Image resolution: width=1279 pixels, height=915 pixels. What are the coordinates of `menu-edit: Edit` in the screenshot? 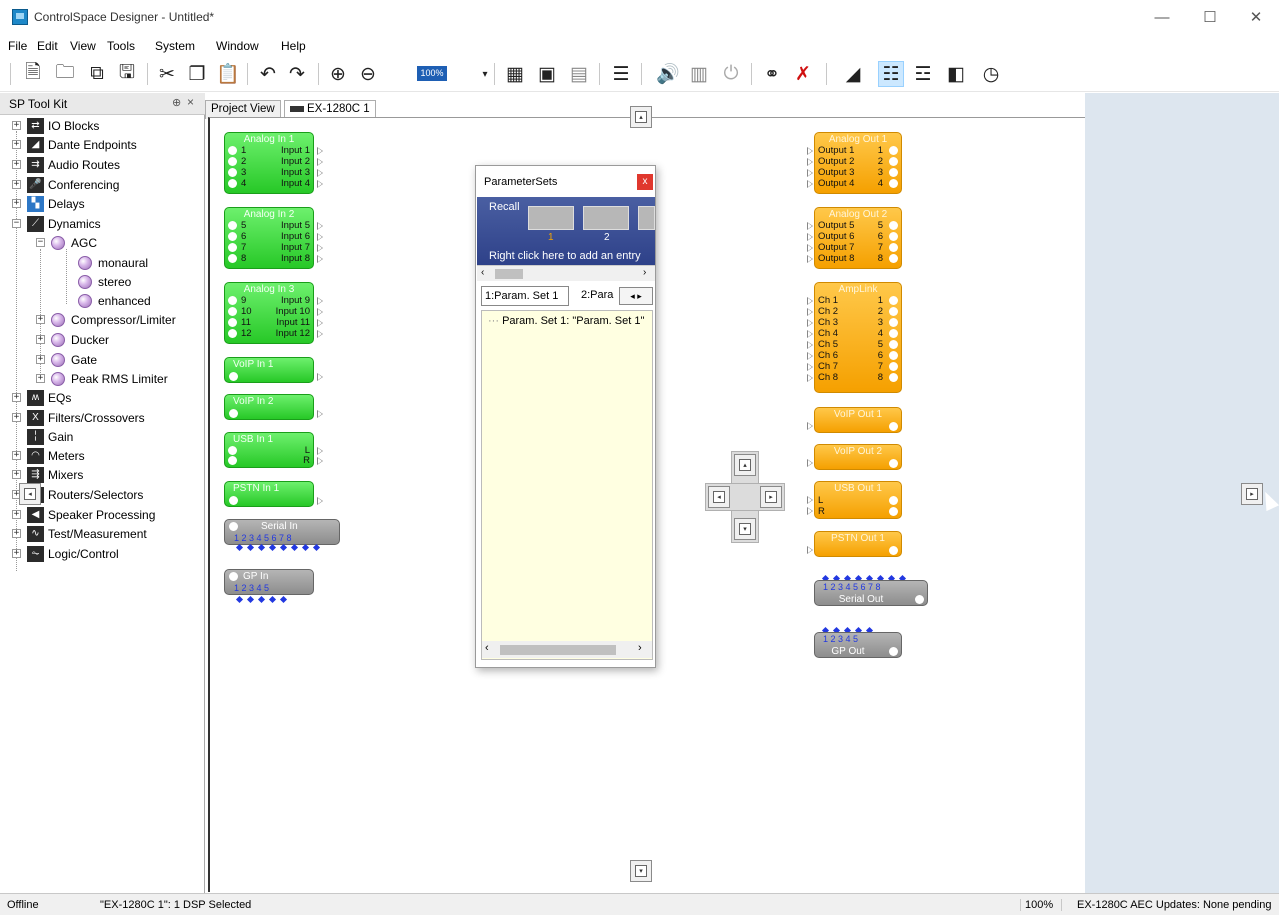 It's located at (47, 46).